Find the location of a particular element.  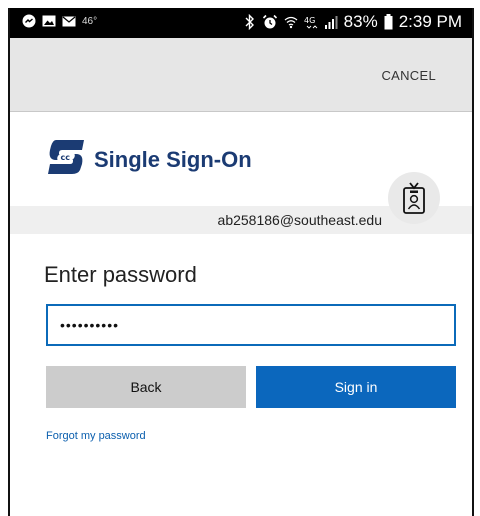

signal-icon is located at coordinates (331, 22).